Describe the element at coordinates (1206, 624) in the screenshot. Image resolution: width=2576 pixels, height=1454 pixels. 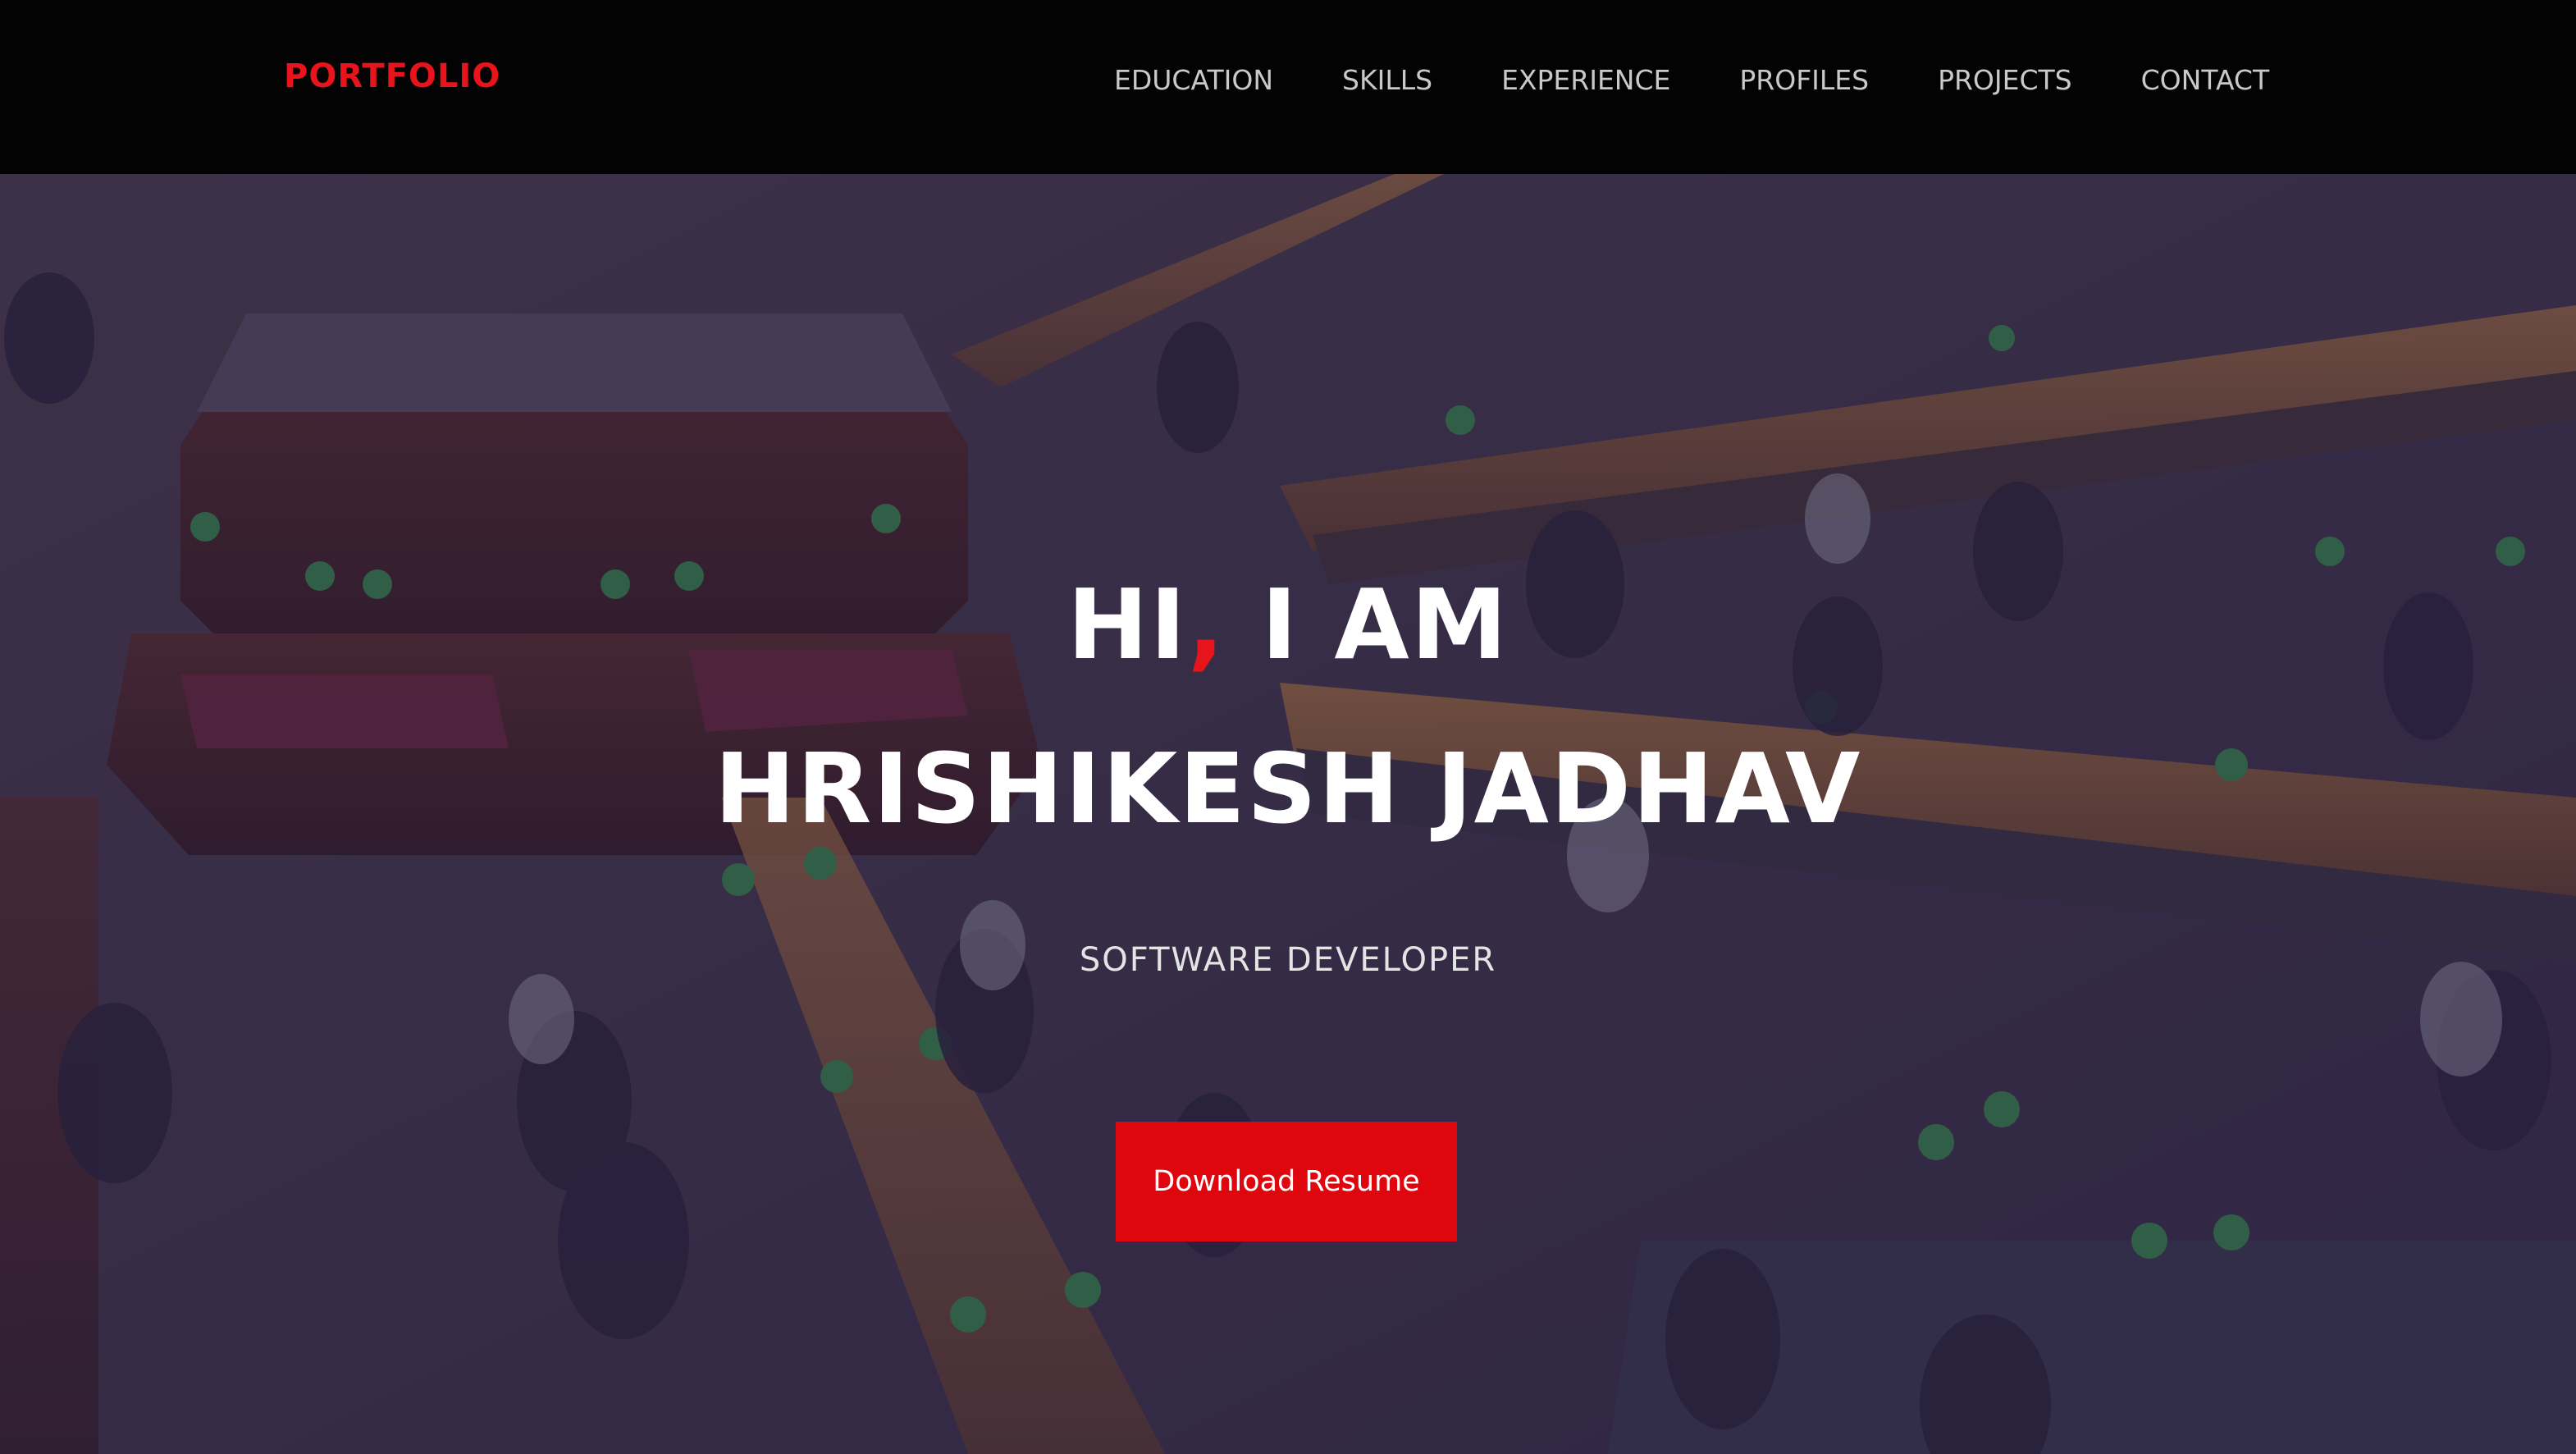
I see `greeting-comma: ,` at that location.